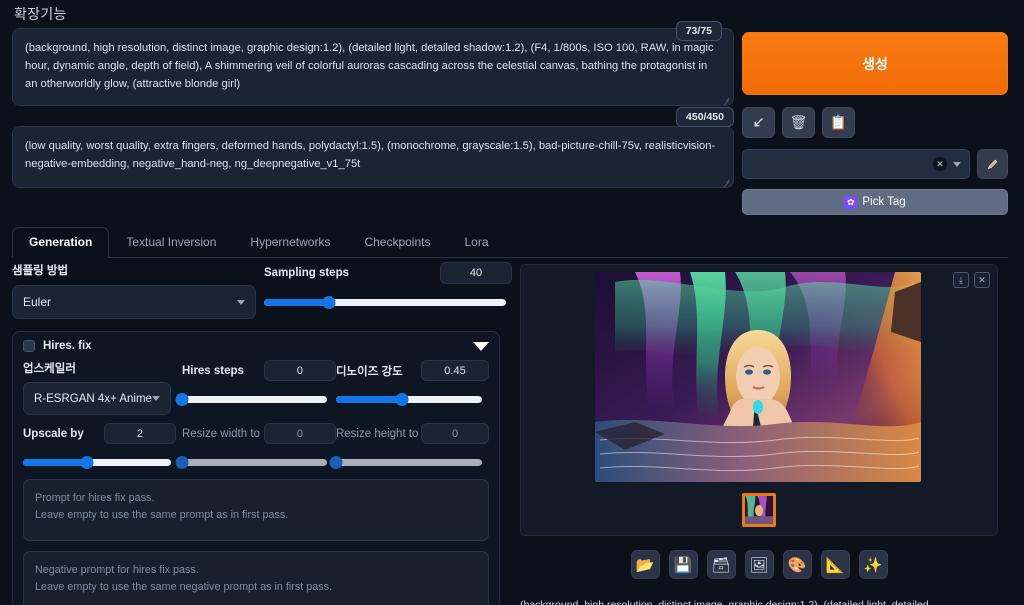 The width and height of the screenshot is (1024, 605). I want to click on send-to-inpaint-button: 🎨, so click(797, 564).